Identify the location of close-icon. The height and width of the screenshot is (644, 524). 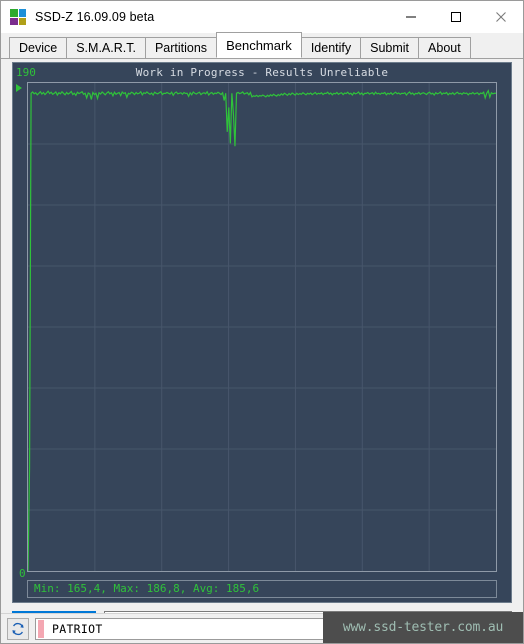
(500, 17).